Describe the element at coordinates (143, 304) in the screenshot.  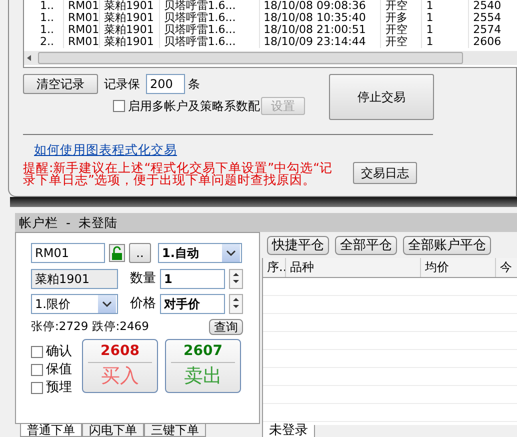
I see `price-label: 价格` at that location.